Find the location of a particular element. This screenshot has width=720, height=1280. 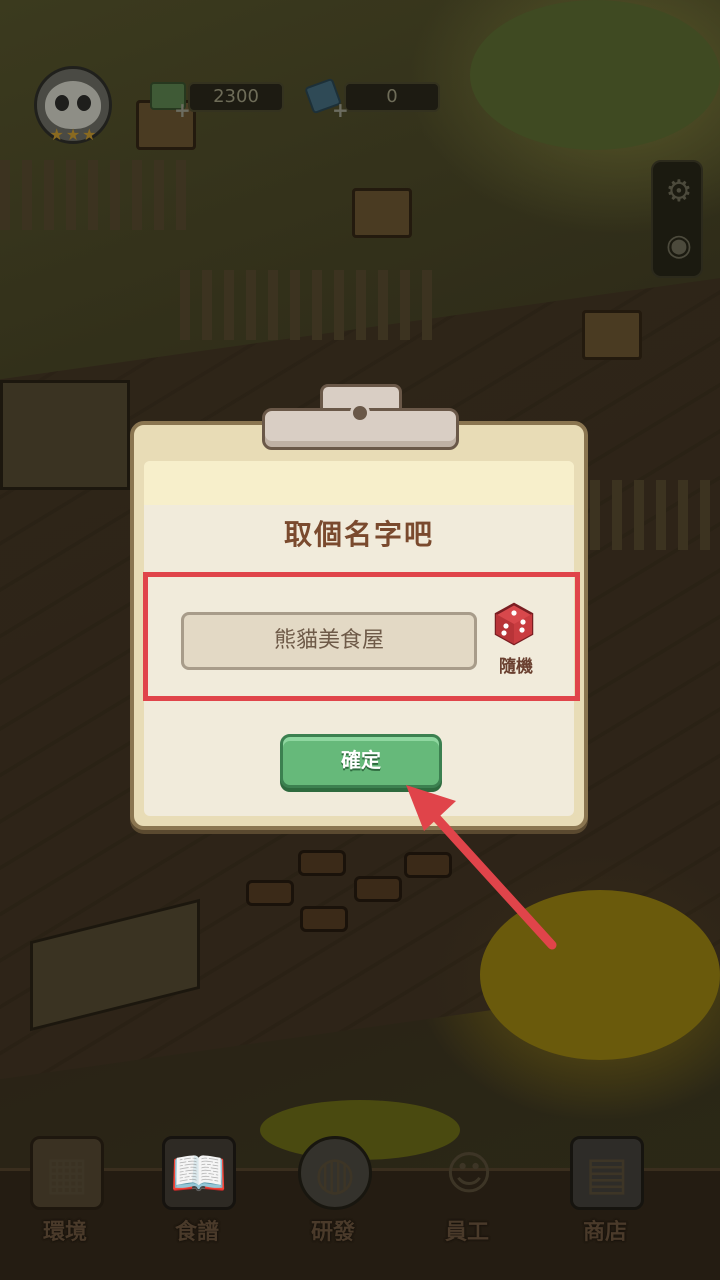

nav-item-environment: ▦ 環境 is located at coordinates (65, 1191).